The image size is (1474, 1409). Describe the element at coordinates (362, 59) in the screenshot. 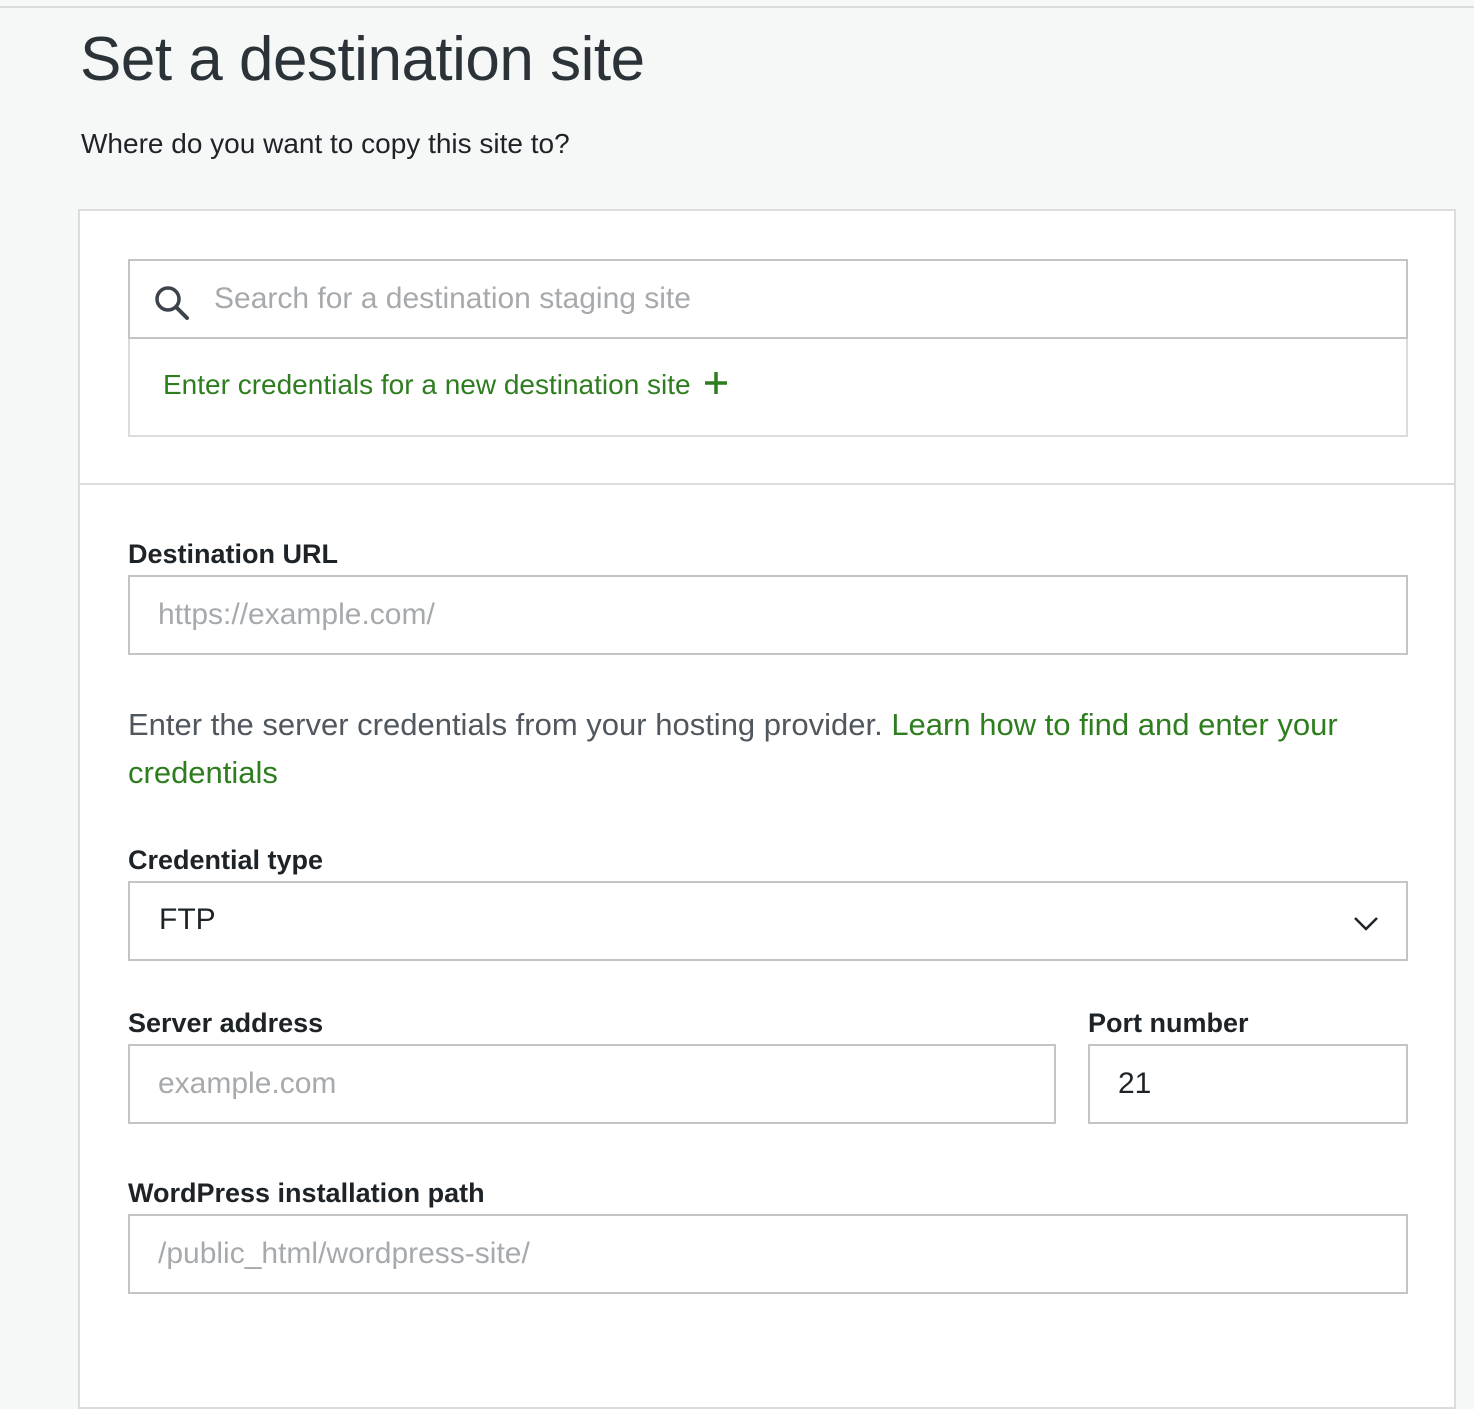

I see `page-title: Set a destination site` at that location.